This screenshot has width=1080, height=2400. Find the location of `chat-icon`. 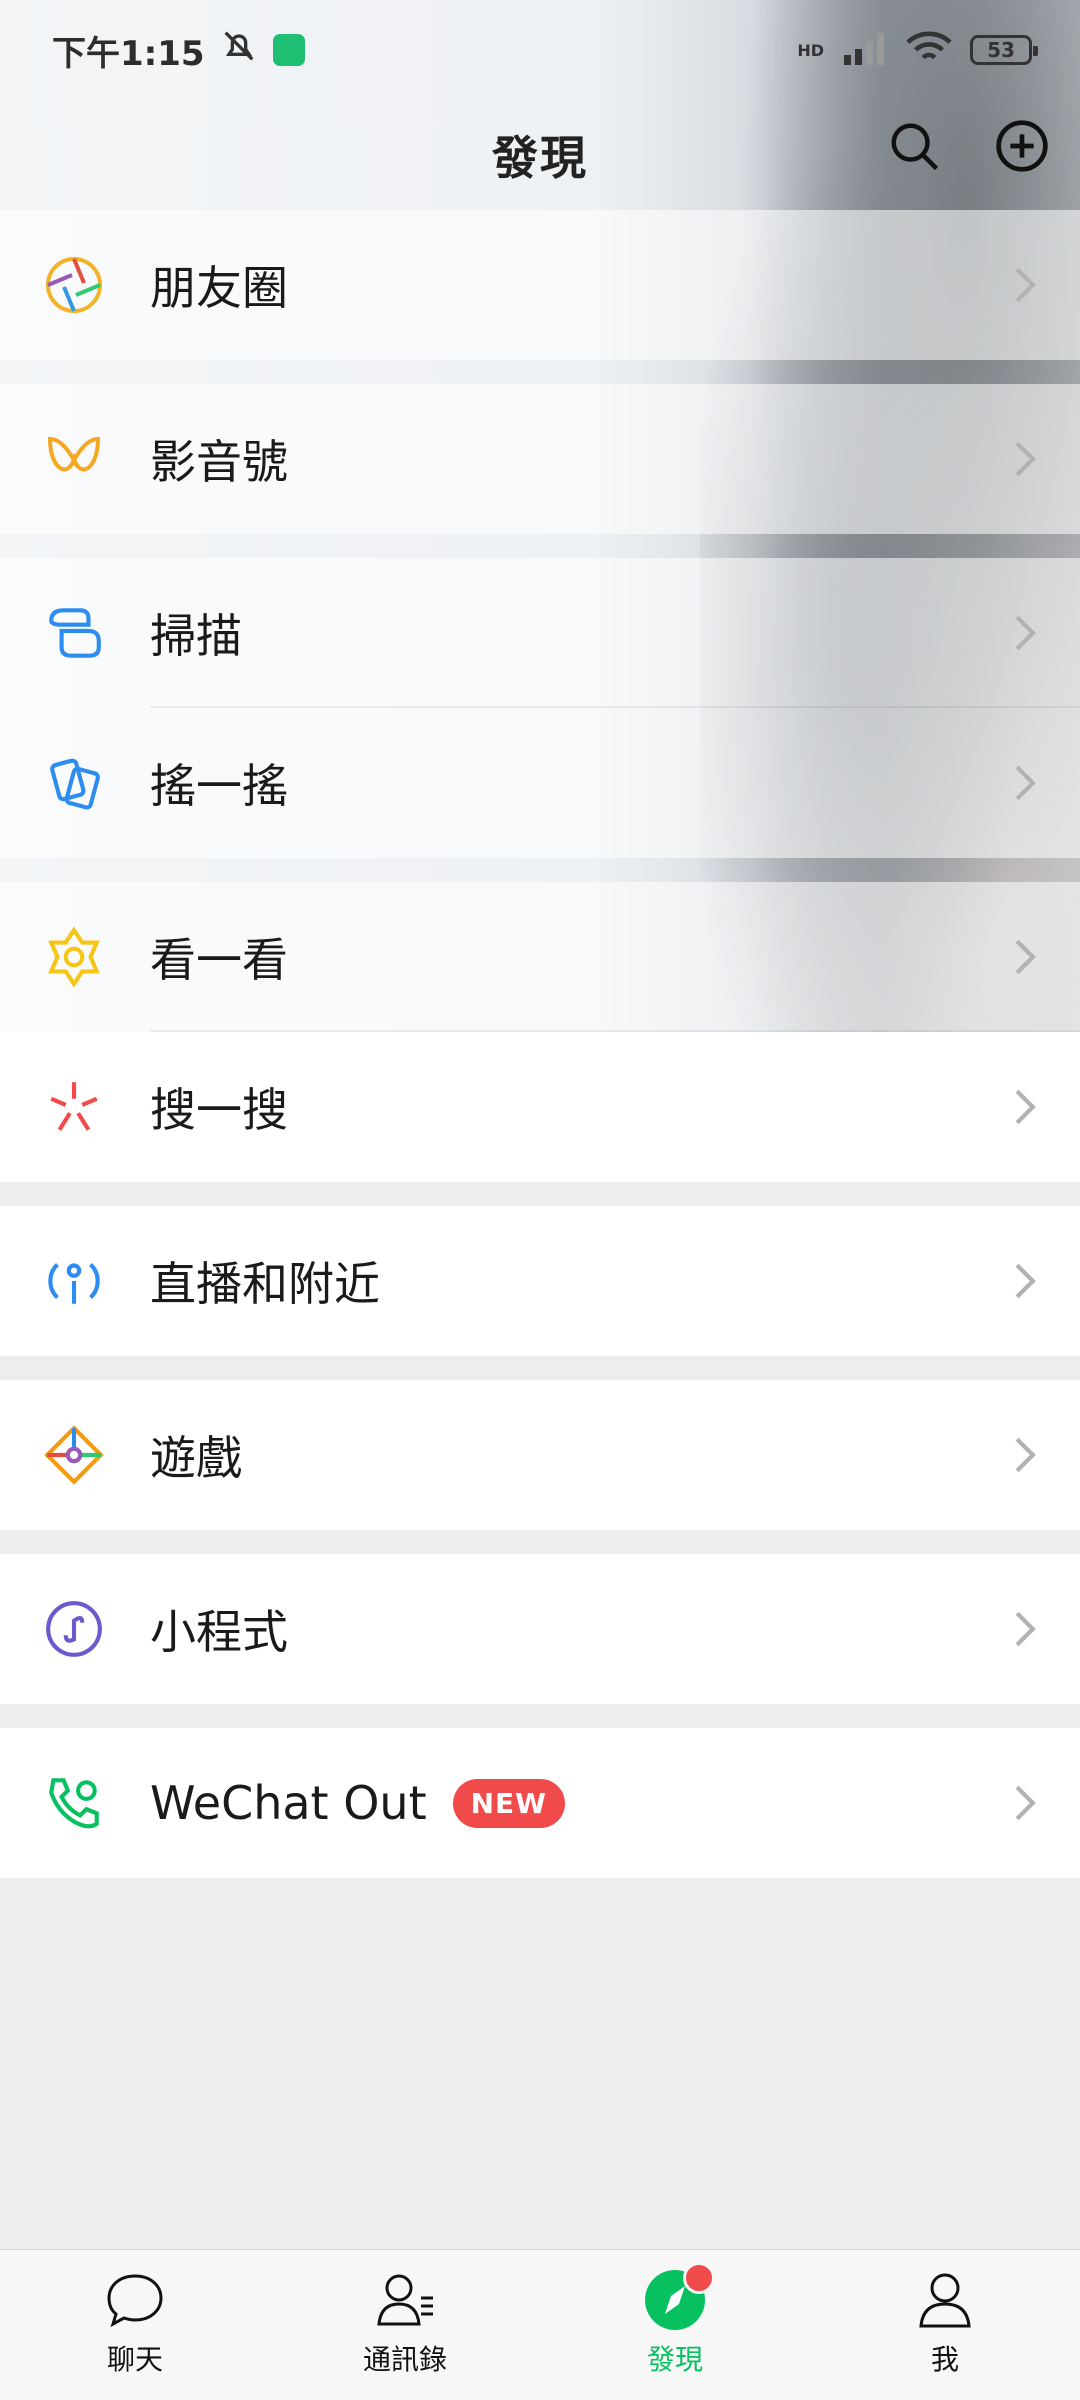

chat-icon is located at coordinates (135, 2300).